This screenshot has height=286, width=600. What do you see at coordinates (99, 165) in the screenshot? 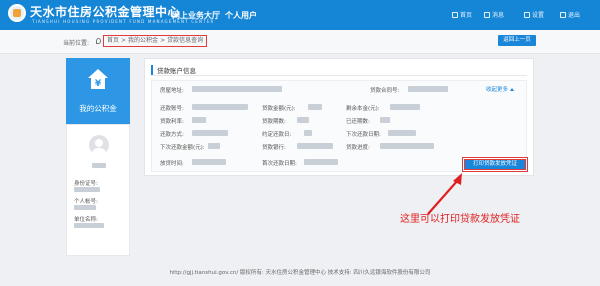
I see `redacted-name` at bounding box center [99, 165].